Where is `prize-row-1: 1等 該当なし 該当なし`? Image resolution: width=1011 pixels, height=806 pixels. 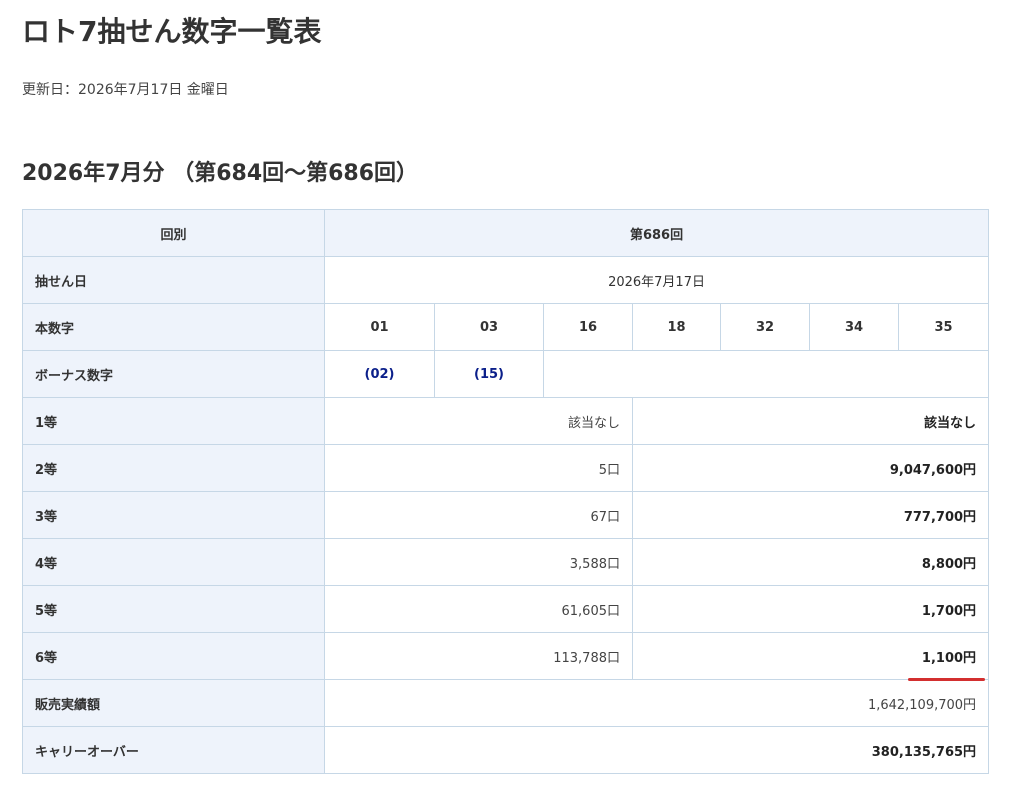 prize-row-1: 1等 該当なし 該当なし is located at coordinates (506, 421).